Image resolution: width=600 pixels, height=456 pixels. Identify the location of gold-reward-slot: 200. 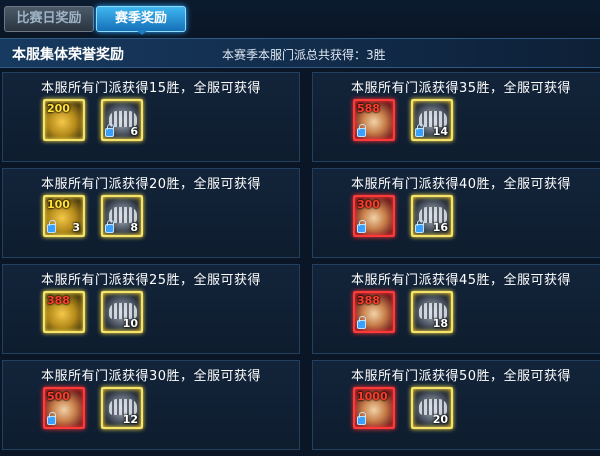
(64, 120).